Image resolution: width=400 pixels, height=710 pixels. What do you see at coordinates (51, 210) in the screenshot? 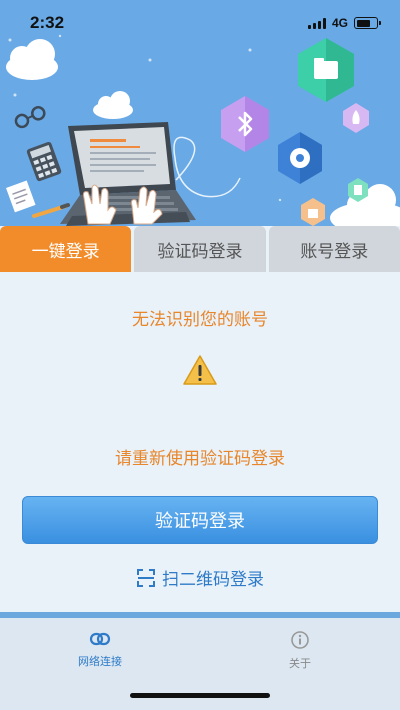
I see `pencil-icon` at bounding box center [51, 210].